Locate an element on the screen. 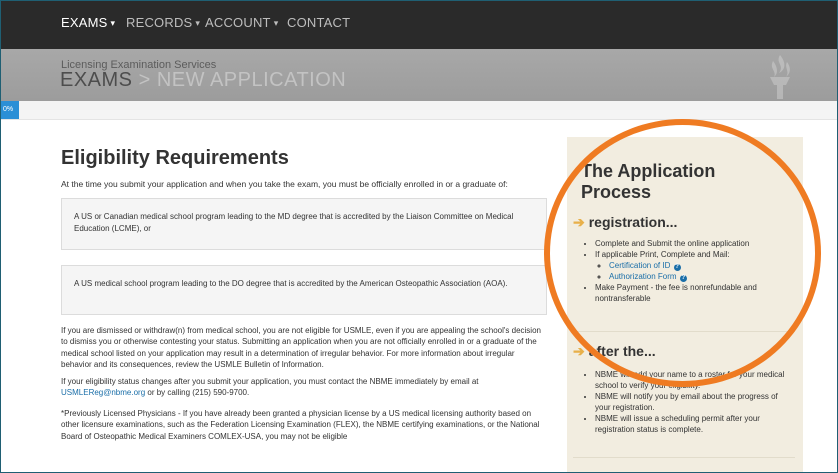  nav-contact-label: CONTACT is located at coordinates (319, 22).